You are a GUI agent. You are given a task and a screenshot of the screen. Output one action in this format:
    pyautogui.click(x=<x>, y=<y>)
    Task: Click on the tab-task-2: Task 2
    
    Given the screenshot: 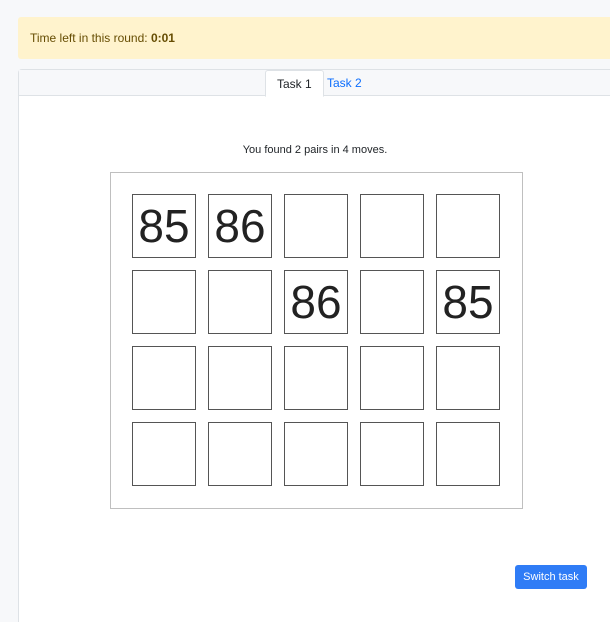 What is the action you would take?
    pyautogui.click(x=344, y=83)
    